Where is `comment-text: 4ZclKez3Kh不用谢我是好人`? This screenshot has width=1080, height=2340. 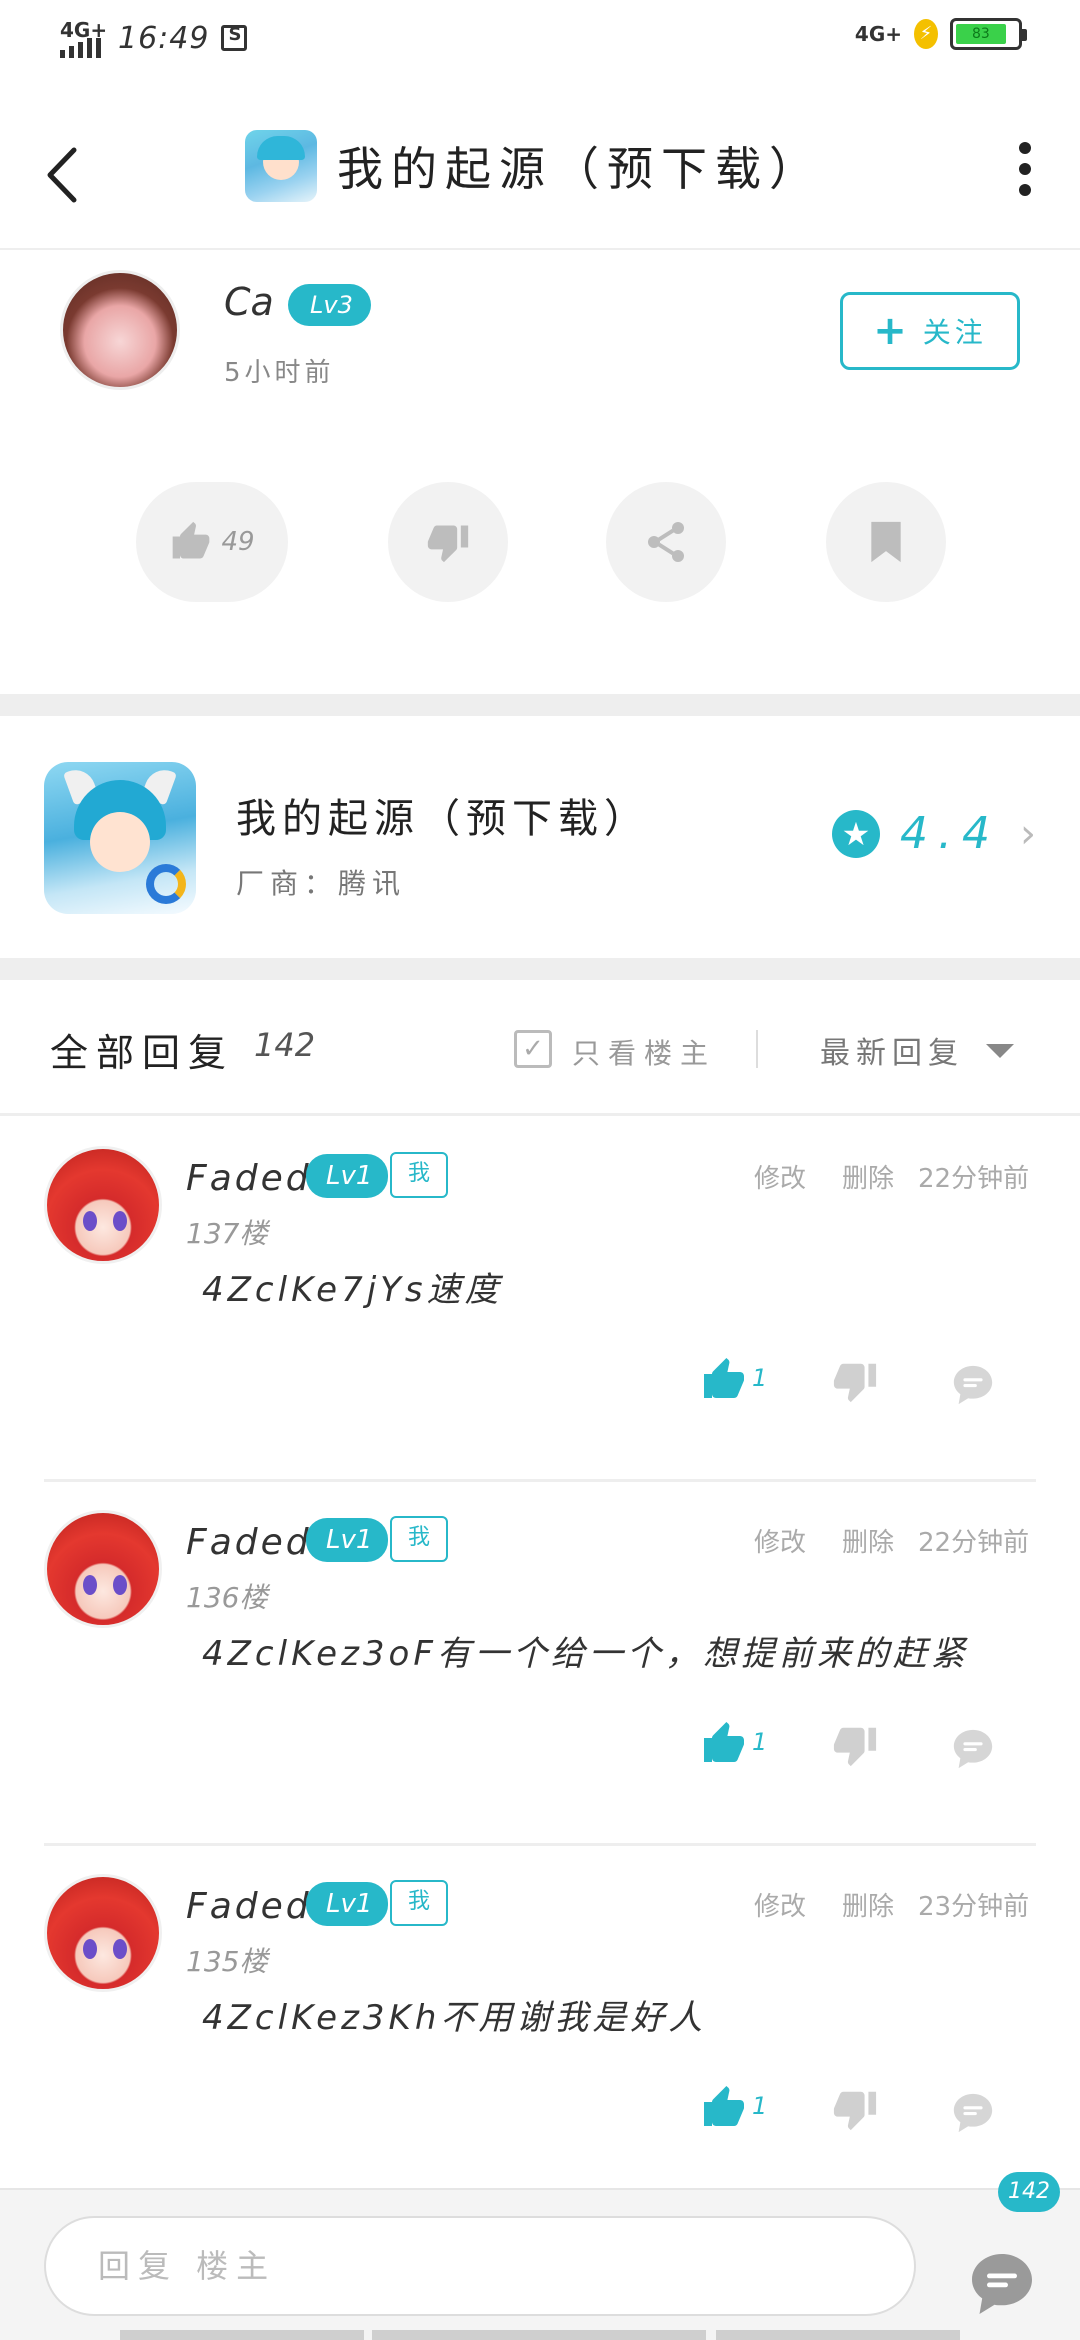 comment-text: 4ZclKez3Kh不用谢我是好人 is located at coordinates (454, 2018).